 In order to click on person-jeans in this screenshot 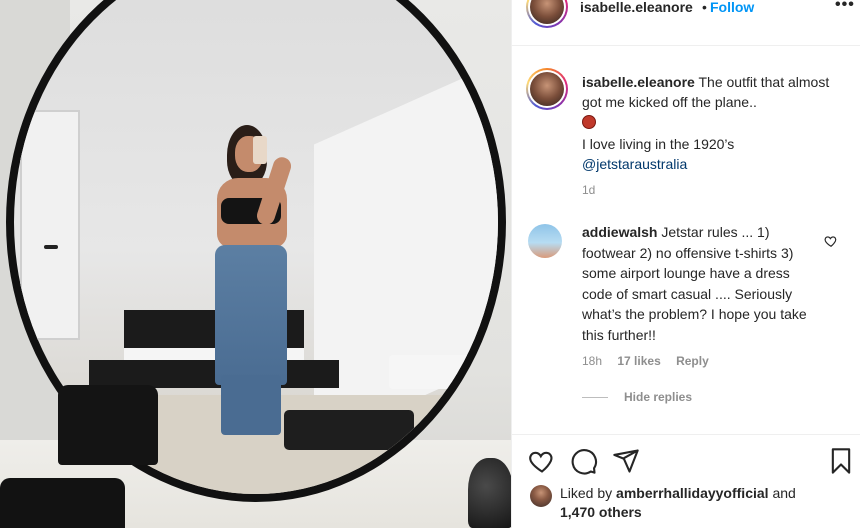, I will do `click(251, 315)`.